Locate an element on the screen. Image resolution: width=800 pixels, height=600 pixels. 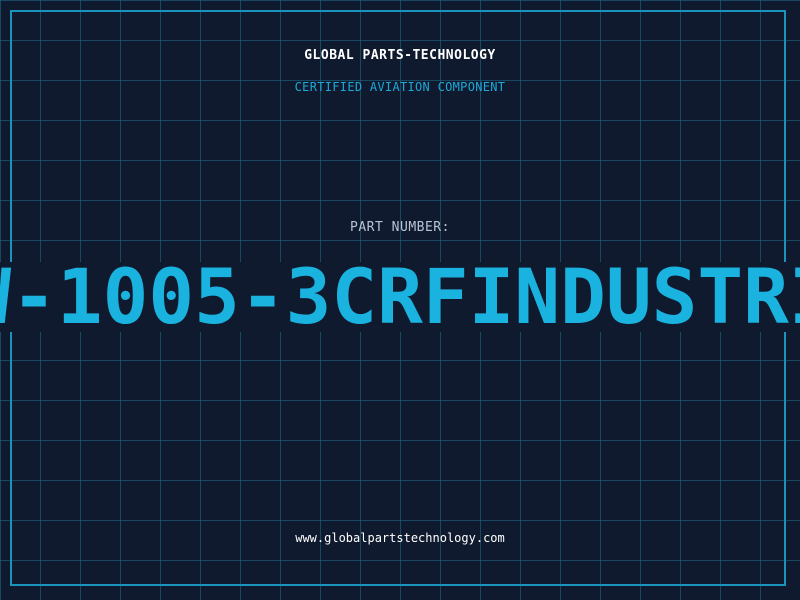
part-number-value: CRW-1005-3CRFINDUSTRIES is located at coordinates (400, 297).